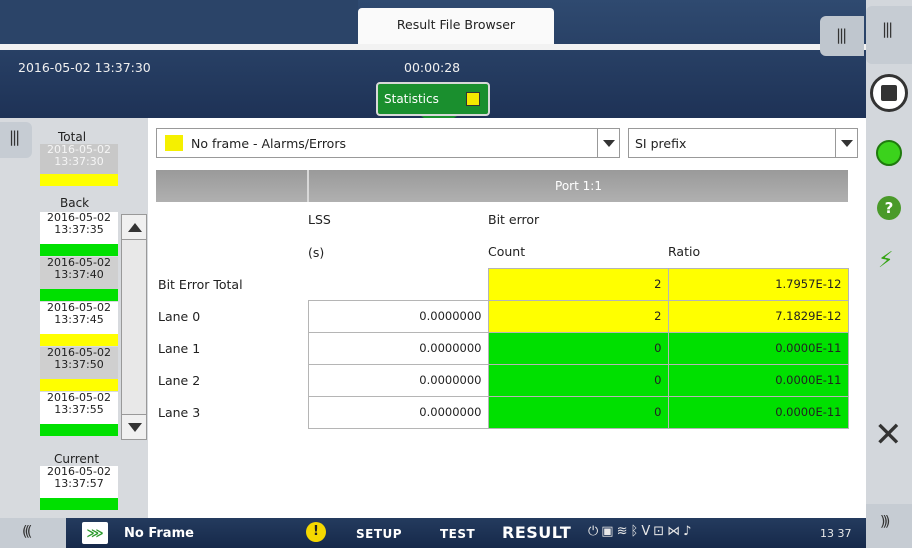 This screenshot has width=912, height=548. What do you see at coordinates (675, 531) in the screenshot?
I see `network-icon: ⋈` at bounding box center [675, 531].